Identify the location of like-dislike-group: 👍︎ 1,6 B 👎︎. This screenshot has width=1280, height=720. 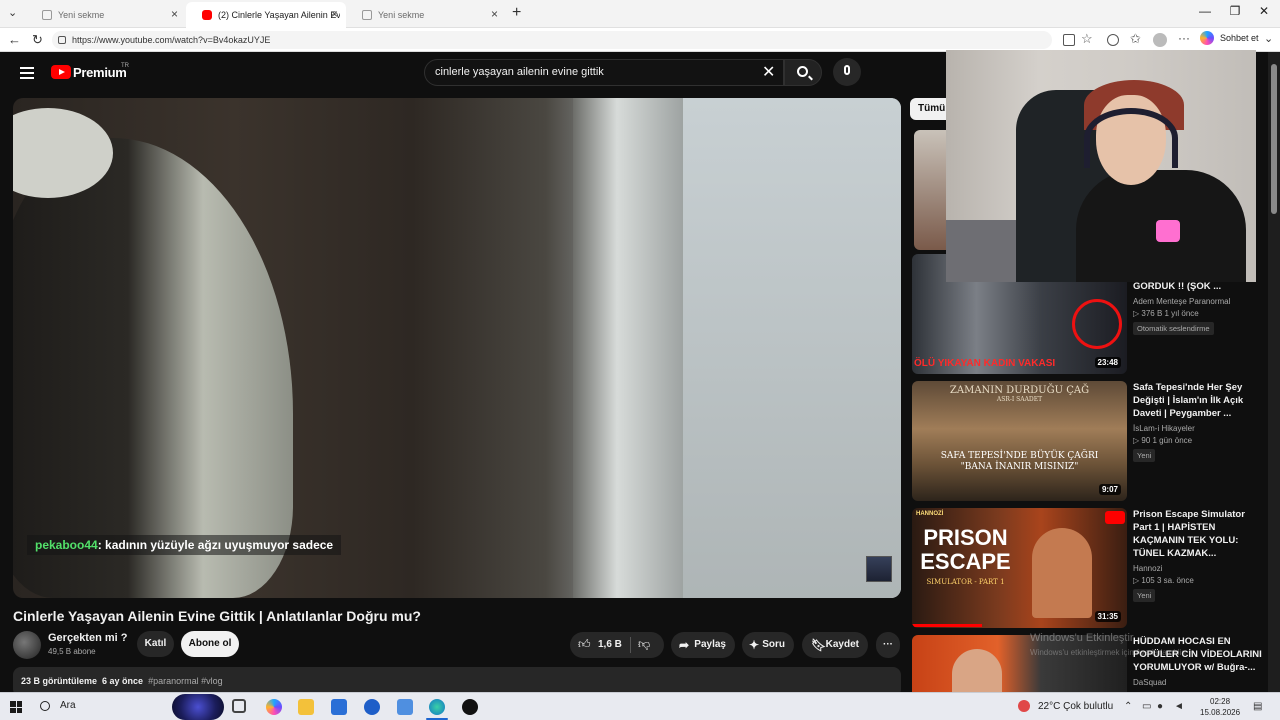
(617, 645).